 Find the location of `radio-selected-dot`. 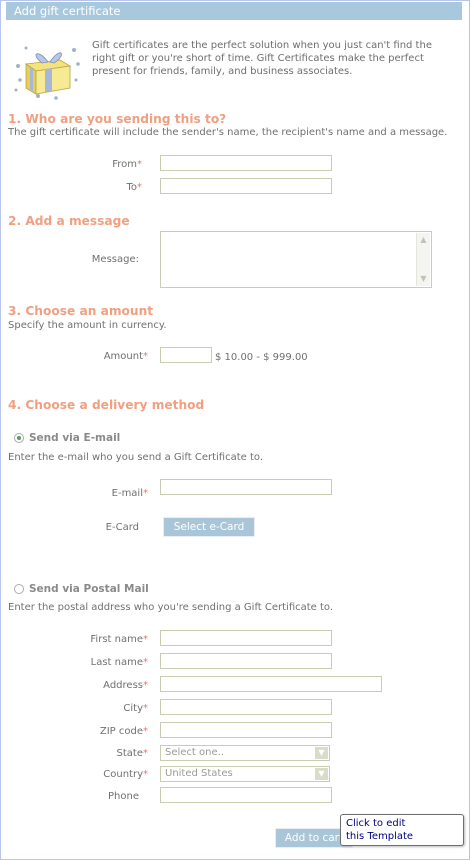

radio-selected-dot is located at coordinates (19, 438).